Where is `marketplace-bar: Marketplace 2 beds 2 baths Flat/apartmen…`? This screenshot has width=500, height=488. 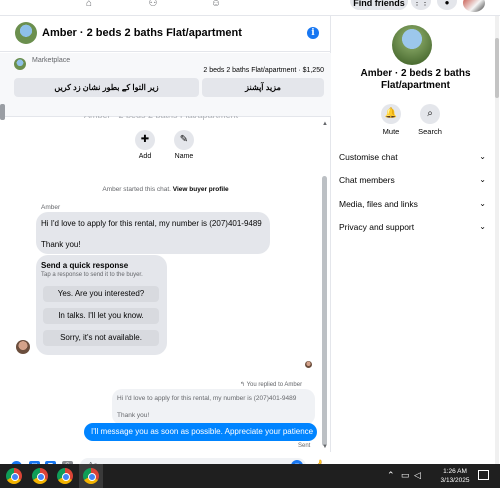
marketplace-bar: Marketplace 2 beds 2 baths Flat/apartmen… is located at coordinates (165, 85).